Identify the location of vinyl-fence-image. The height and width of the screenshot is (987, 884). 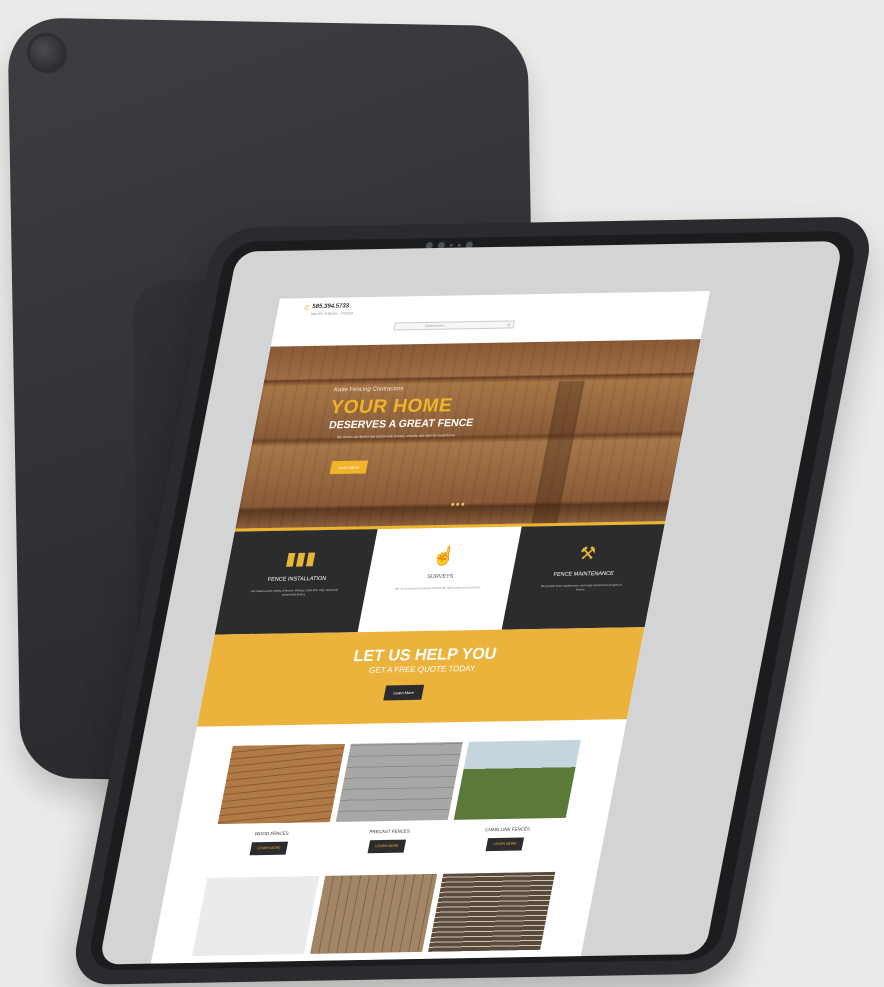
(256, 915).